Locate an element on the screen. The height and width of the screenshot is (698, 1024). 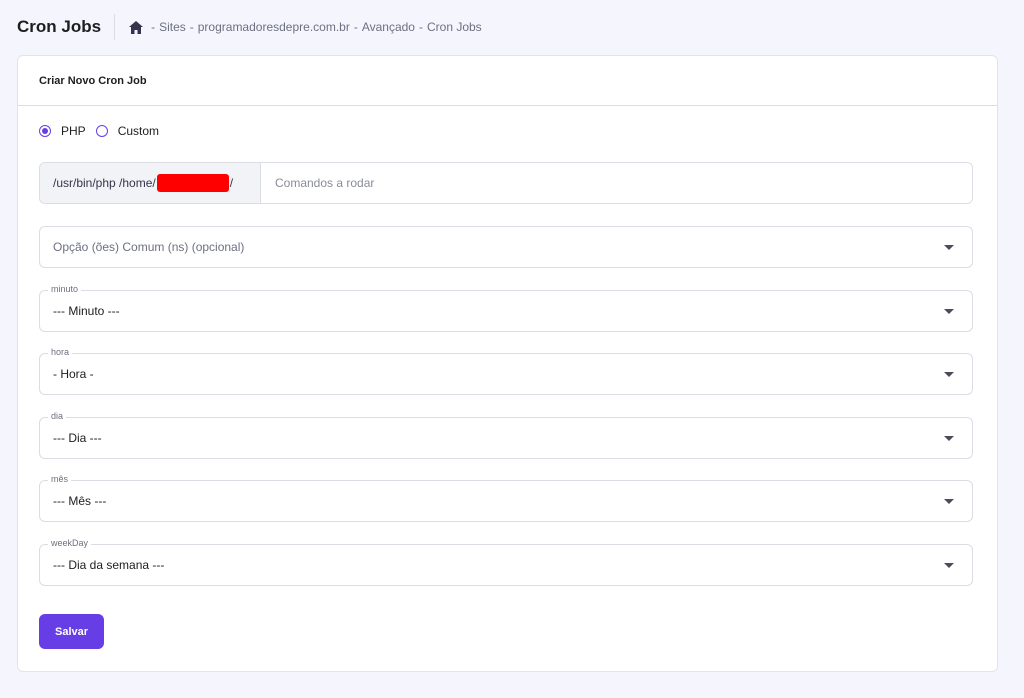
month-label: mês is located at coordinates (60, 479).